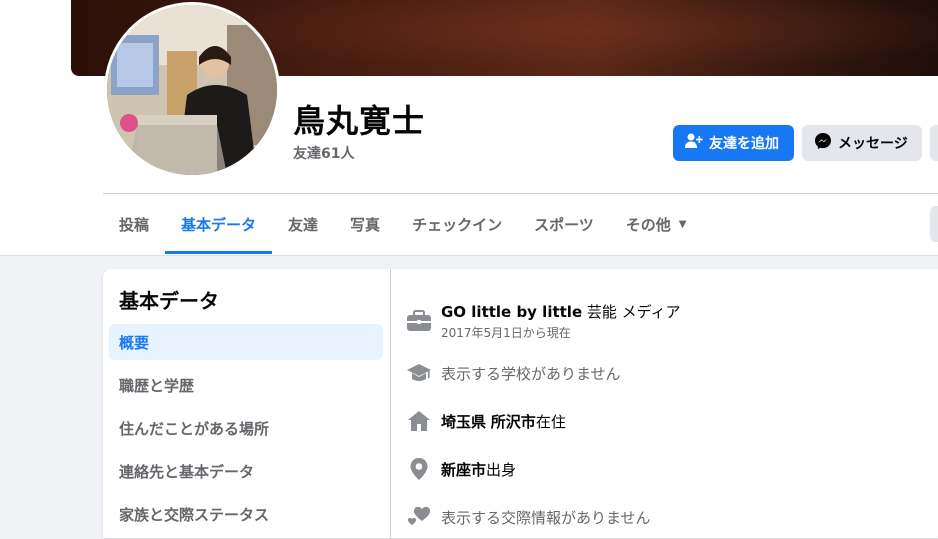 The height and width of the screenshot is (539, 938). Describe the element at coordinates (246, 385) in the screenshot. I see `about-menu-work-education: 職歴と学歴` at that location.